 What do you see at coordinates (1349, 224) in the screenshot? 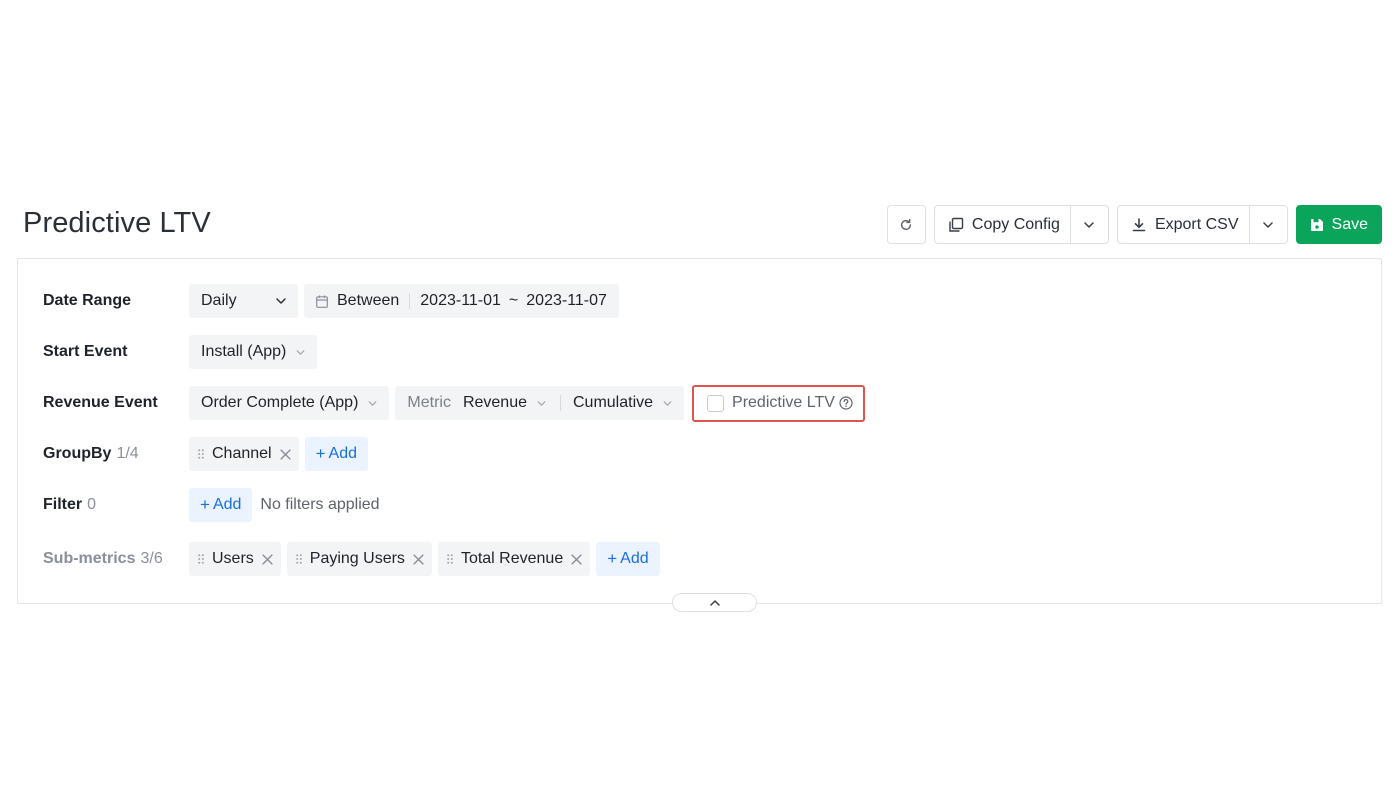
I see `save-label: Save` at bounding box center [1349, 224].